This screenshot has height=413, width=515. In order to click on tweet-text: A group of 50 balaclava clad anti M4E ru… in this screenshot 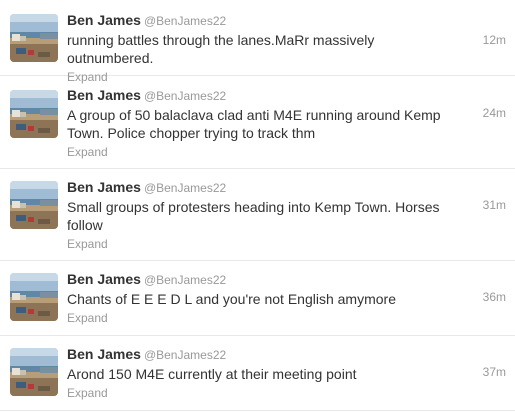, I will do `click(254, 124)`.